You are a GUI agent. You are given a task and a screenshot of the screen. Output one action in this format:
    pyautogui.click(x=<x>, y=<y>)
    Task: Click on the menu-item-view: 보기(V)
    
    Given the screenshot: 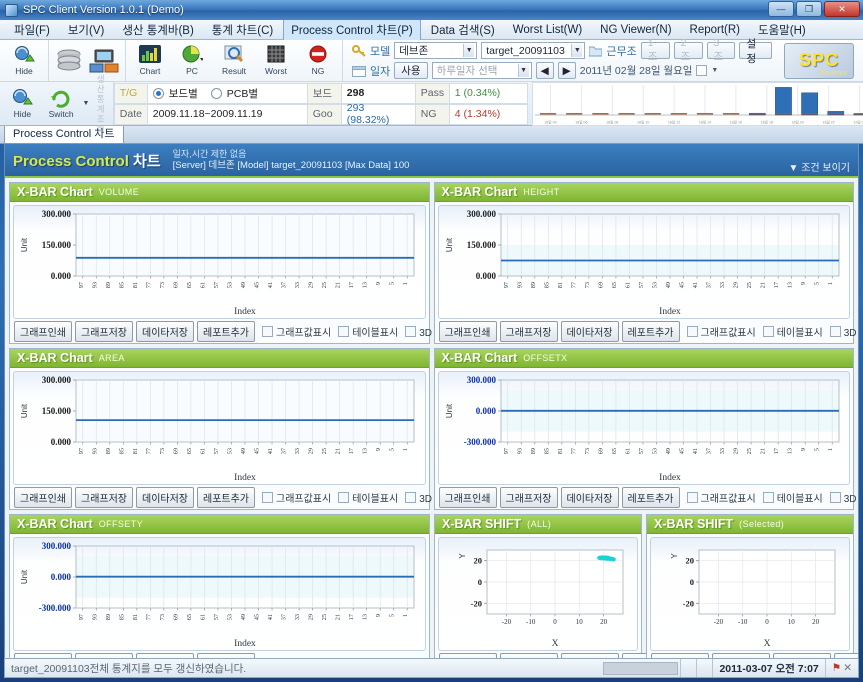 What is the action you would take?
    pyautogui.click(x=86, y=30)
    